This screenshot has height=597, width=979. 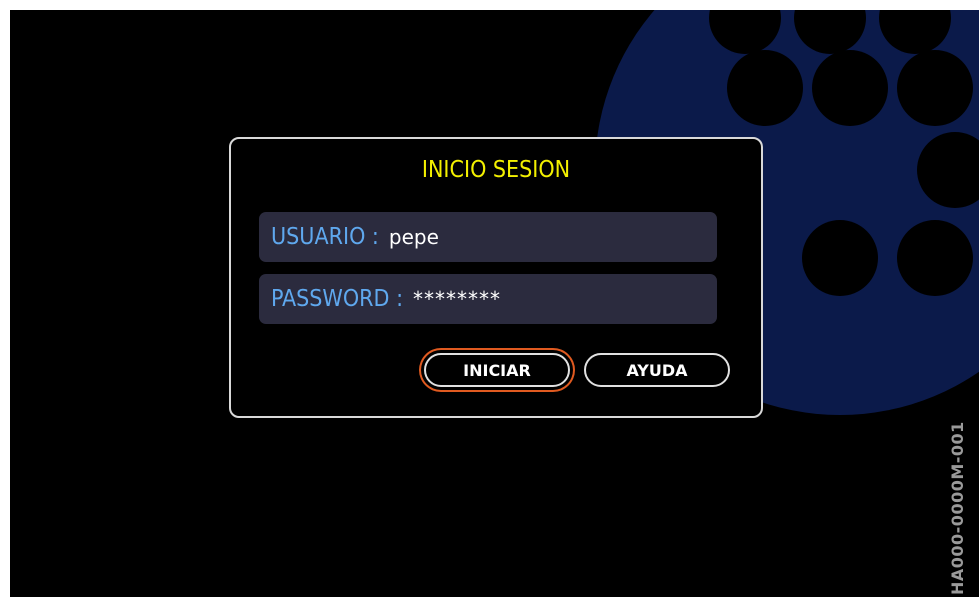 I want to click on username-label: USUARIO :, so click(x=325, y=237).